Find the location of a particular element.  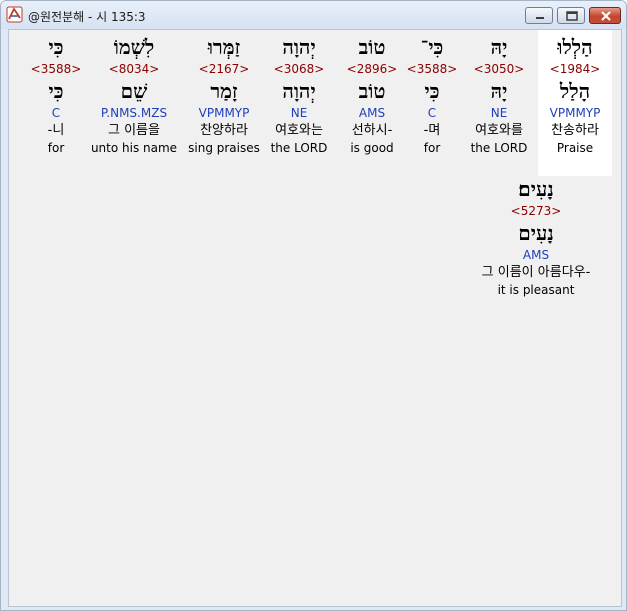

strong-number: <2896> is located at coordinates (372, 69).